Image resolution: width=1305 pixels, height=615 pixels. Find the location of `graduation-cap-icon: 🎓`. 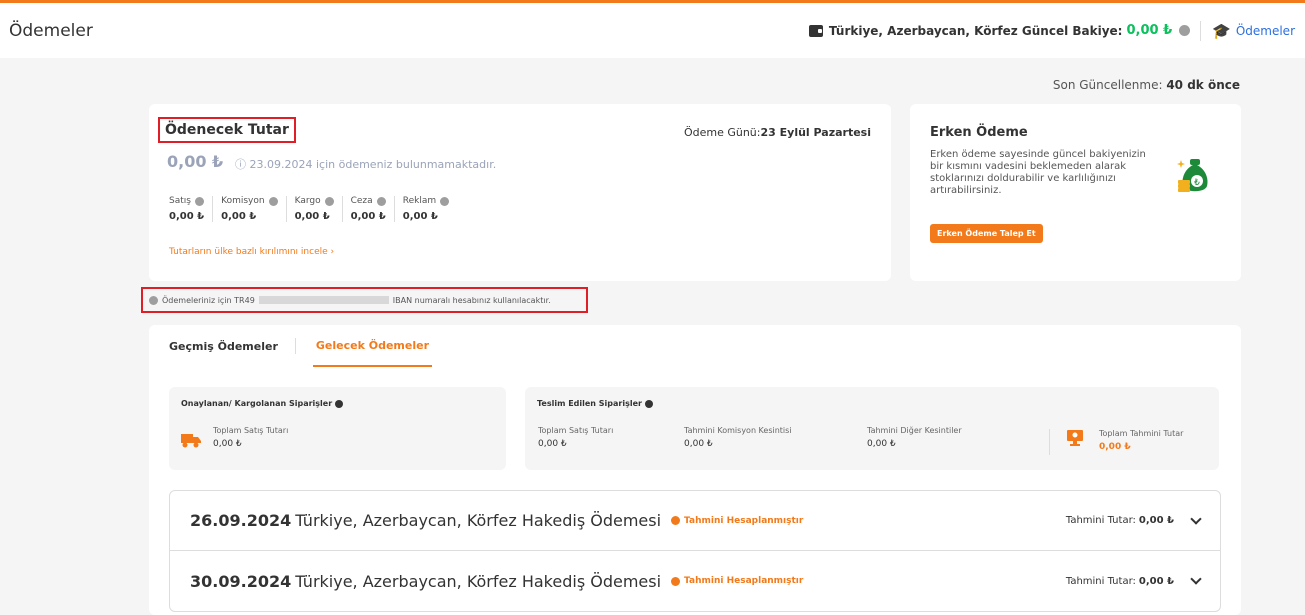

graduation-cap-icon: 🎓 is located at coordinates (1221, 31).